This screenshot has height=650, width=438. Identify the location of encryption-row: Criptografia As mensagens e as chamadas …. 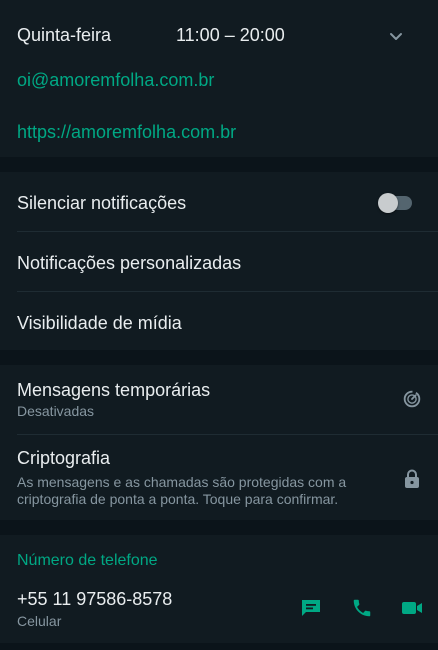
(219, 477).